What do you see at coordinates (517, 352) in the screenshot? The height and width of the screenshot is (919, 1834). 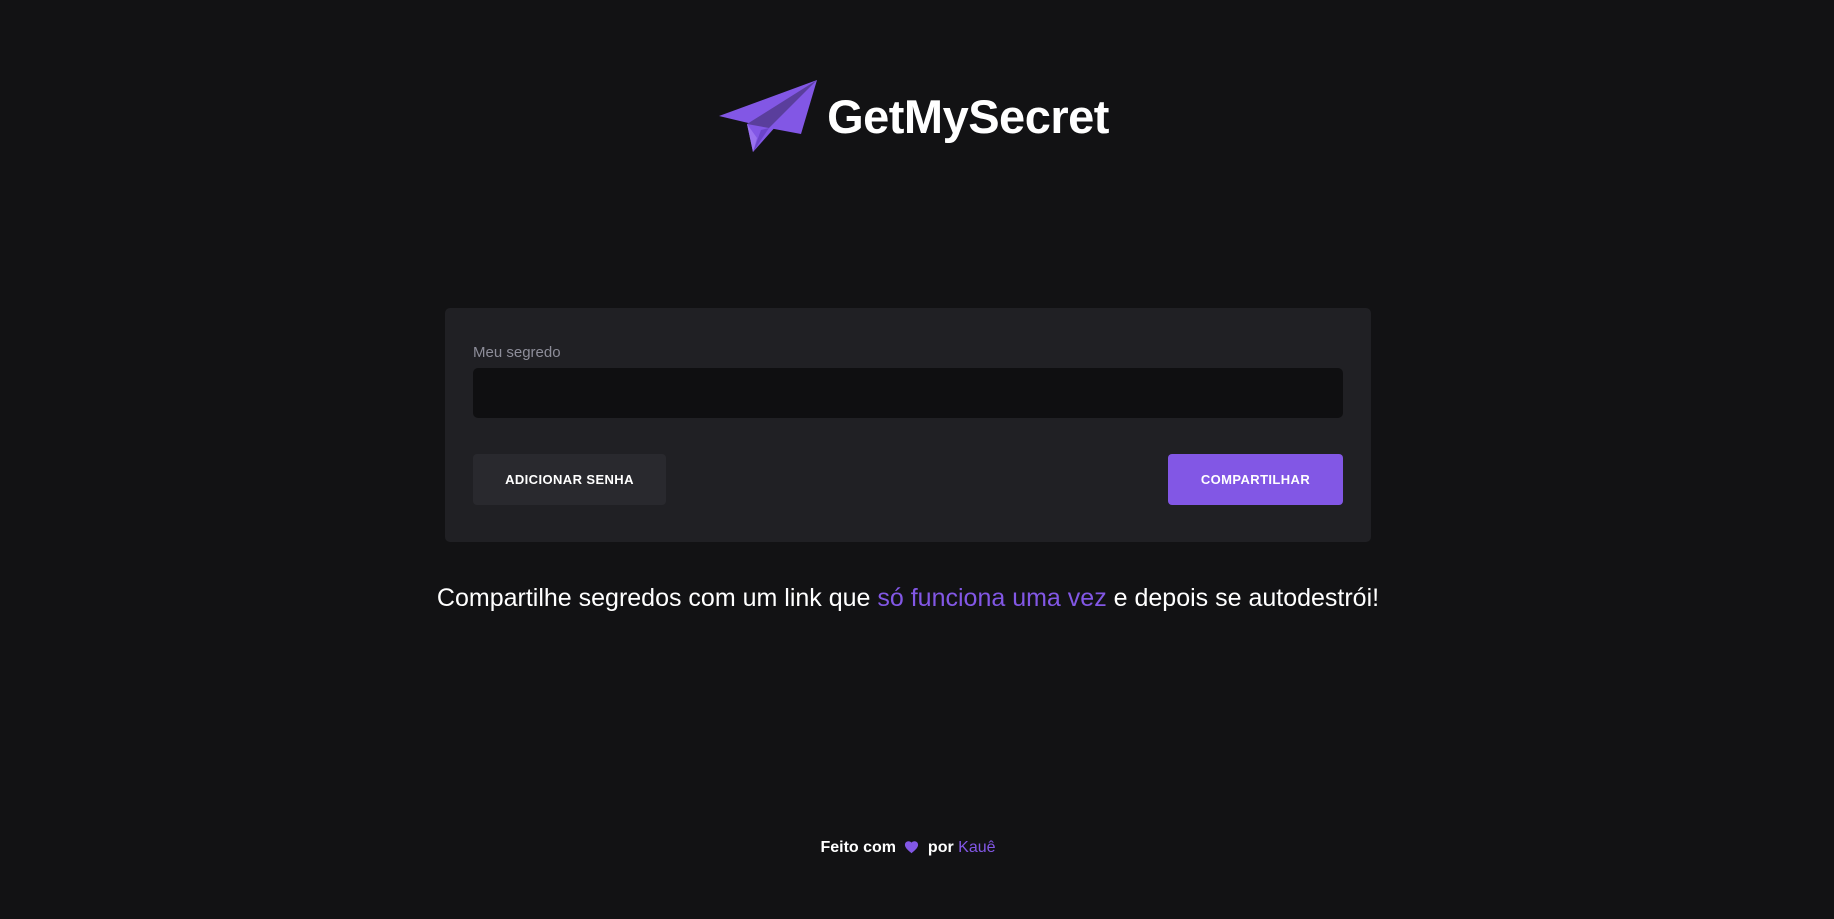 I see `secret-field-label: Meu segredo` at bounding box center [517, 352].